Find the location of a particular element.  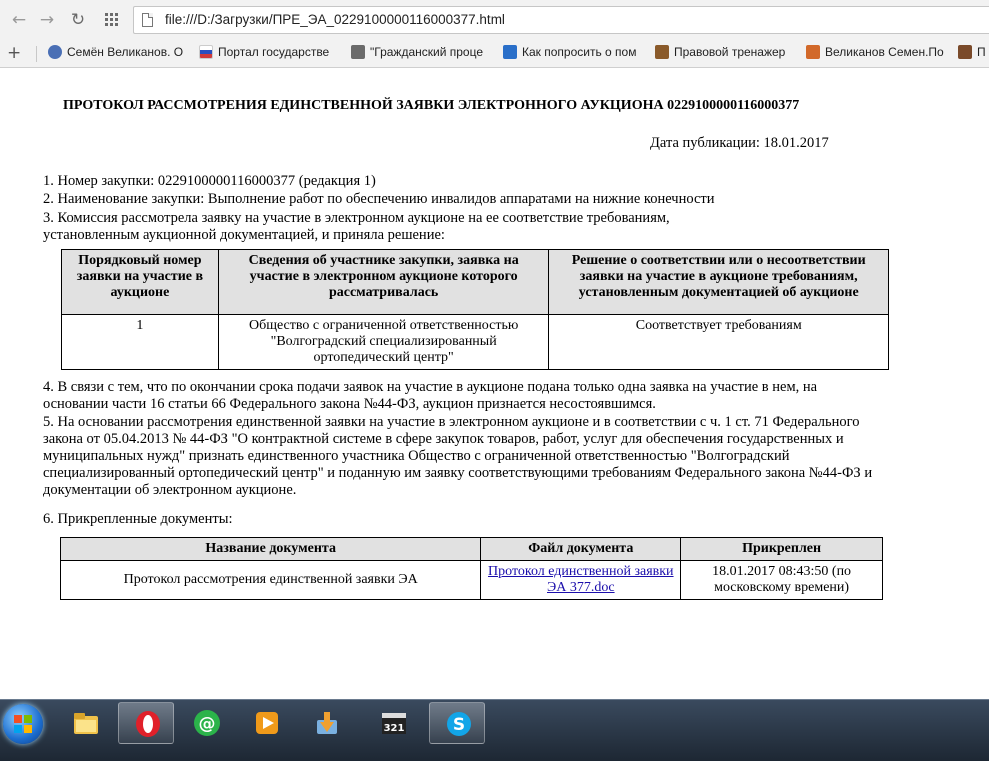

taskbar-file-explorer is located at coordinates (85, 723).